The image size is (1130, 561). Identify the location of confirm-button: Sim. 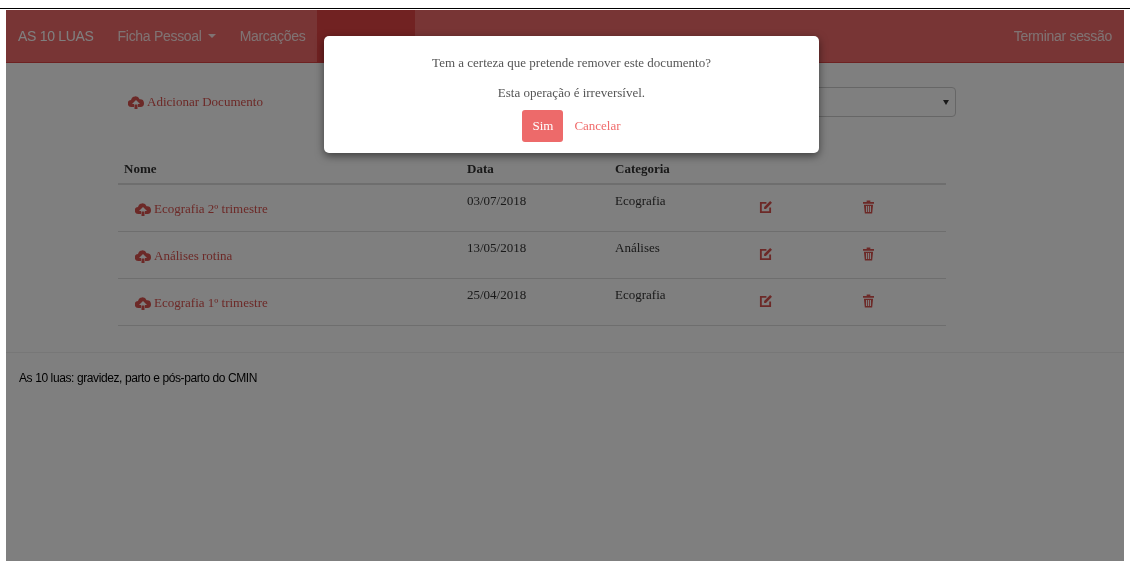
(543, 126).